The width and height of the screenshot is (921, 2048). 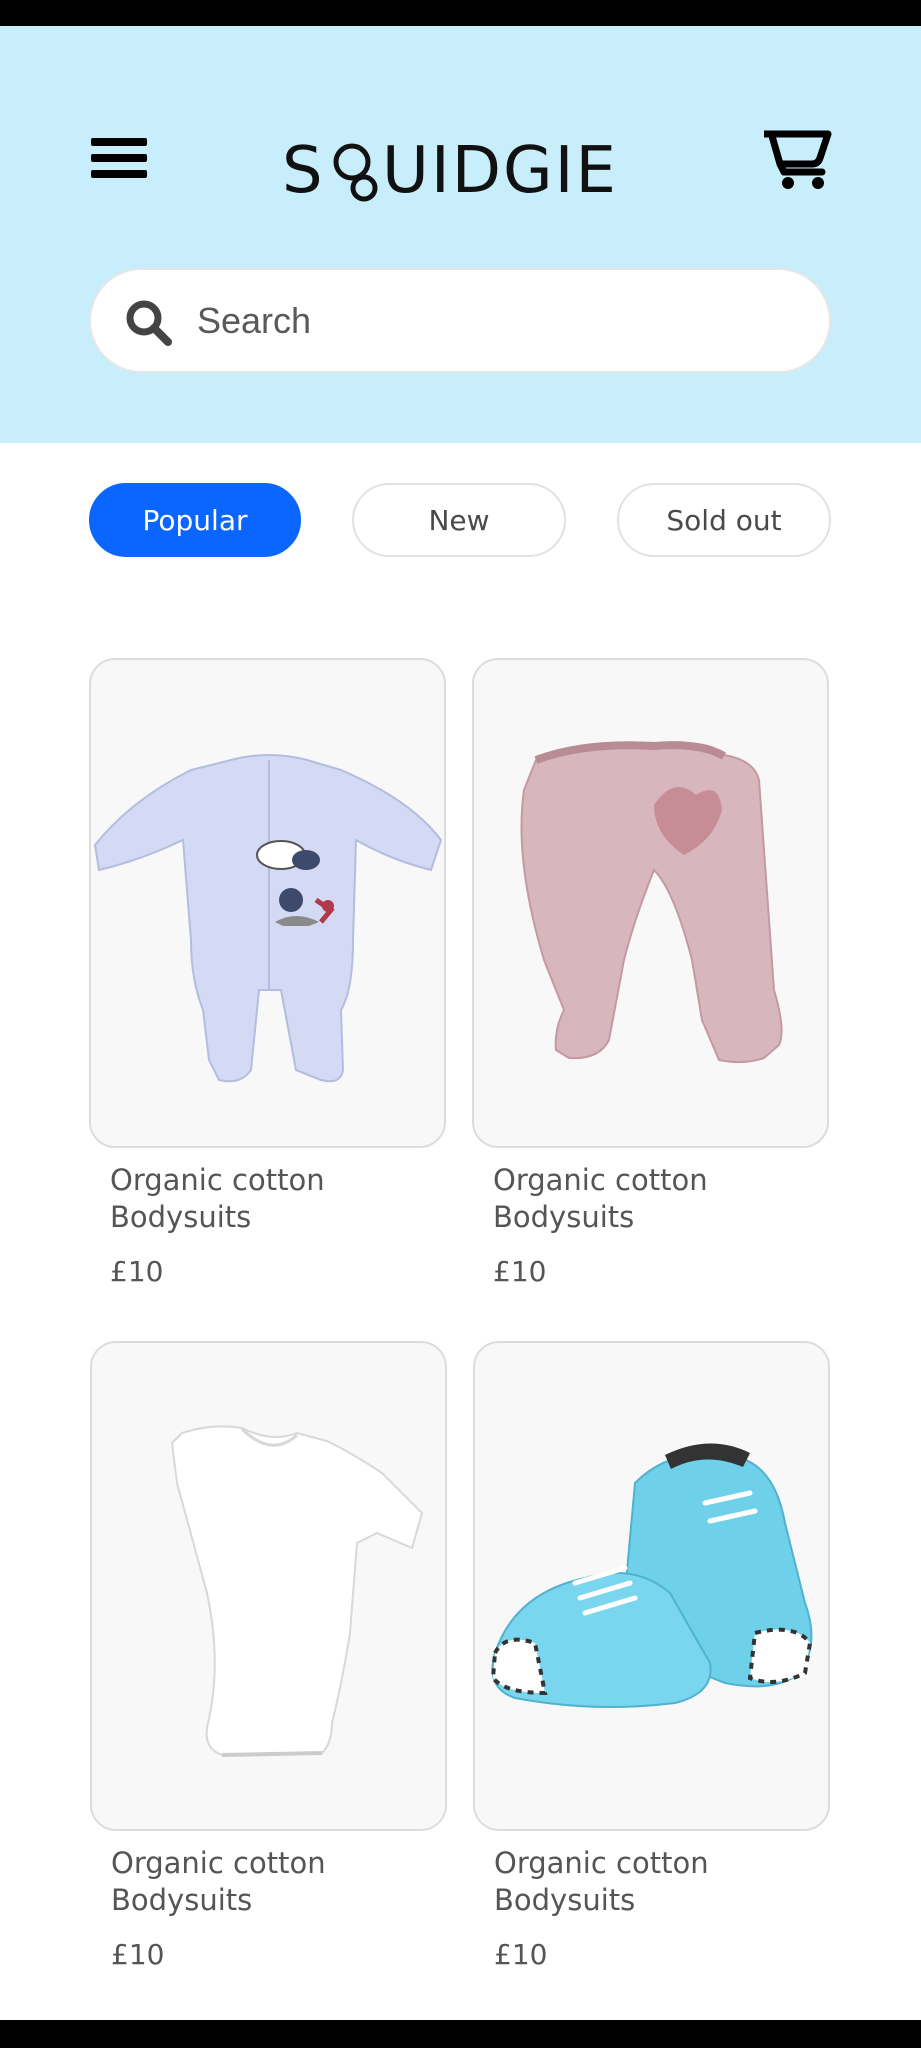 What do you see at coordinates (724, 520) in the screenshot?
I see `filter-sold-out: Sold out` at bounding box center [724, 520].